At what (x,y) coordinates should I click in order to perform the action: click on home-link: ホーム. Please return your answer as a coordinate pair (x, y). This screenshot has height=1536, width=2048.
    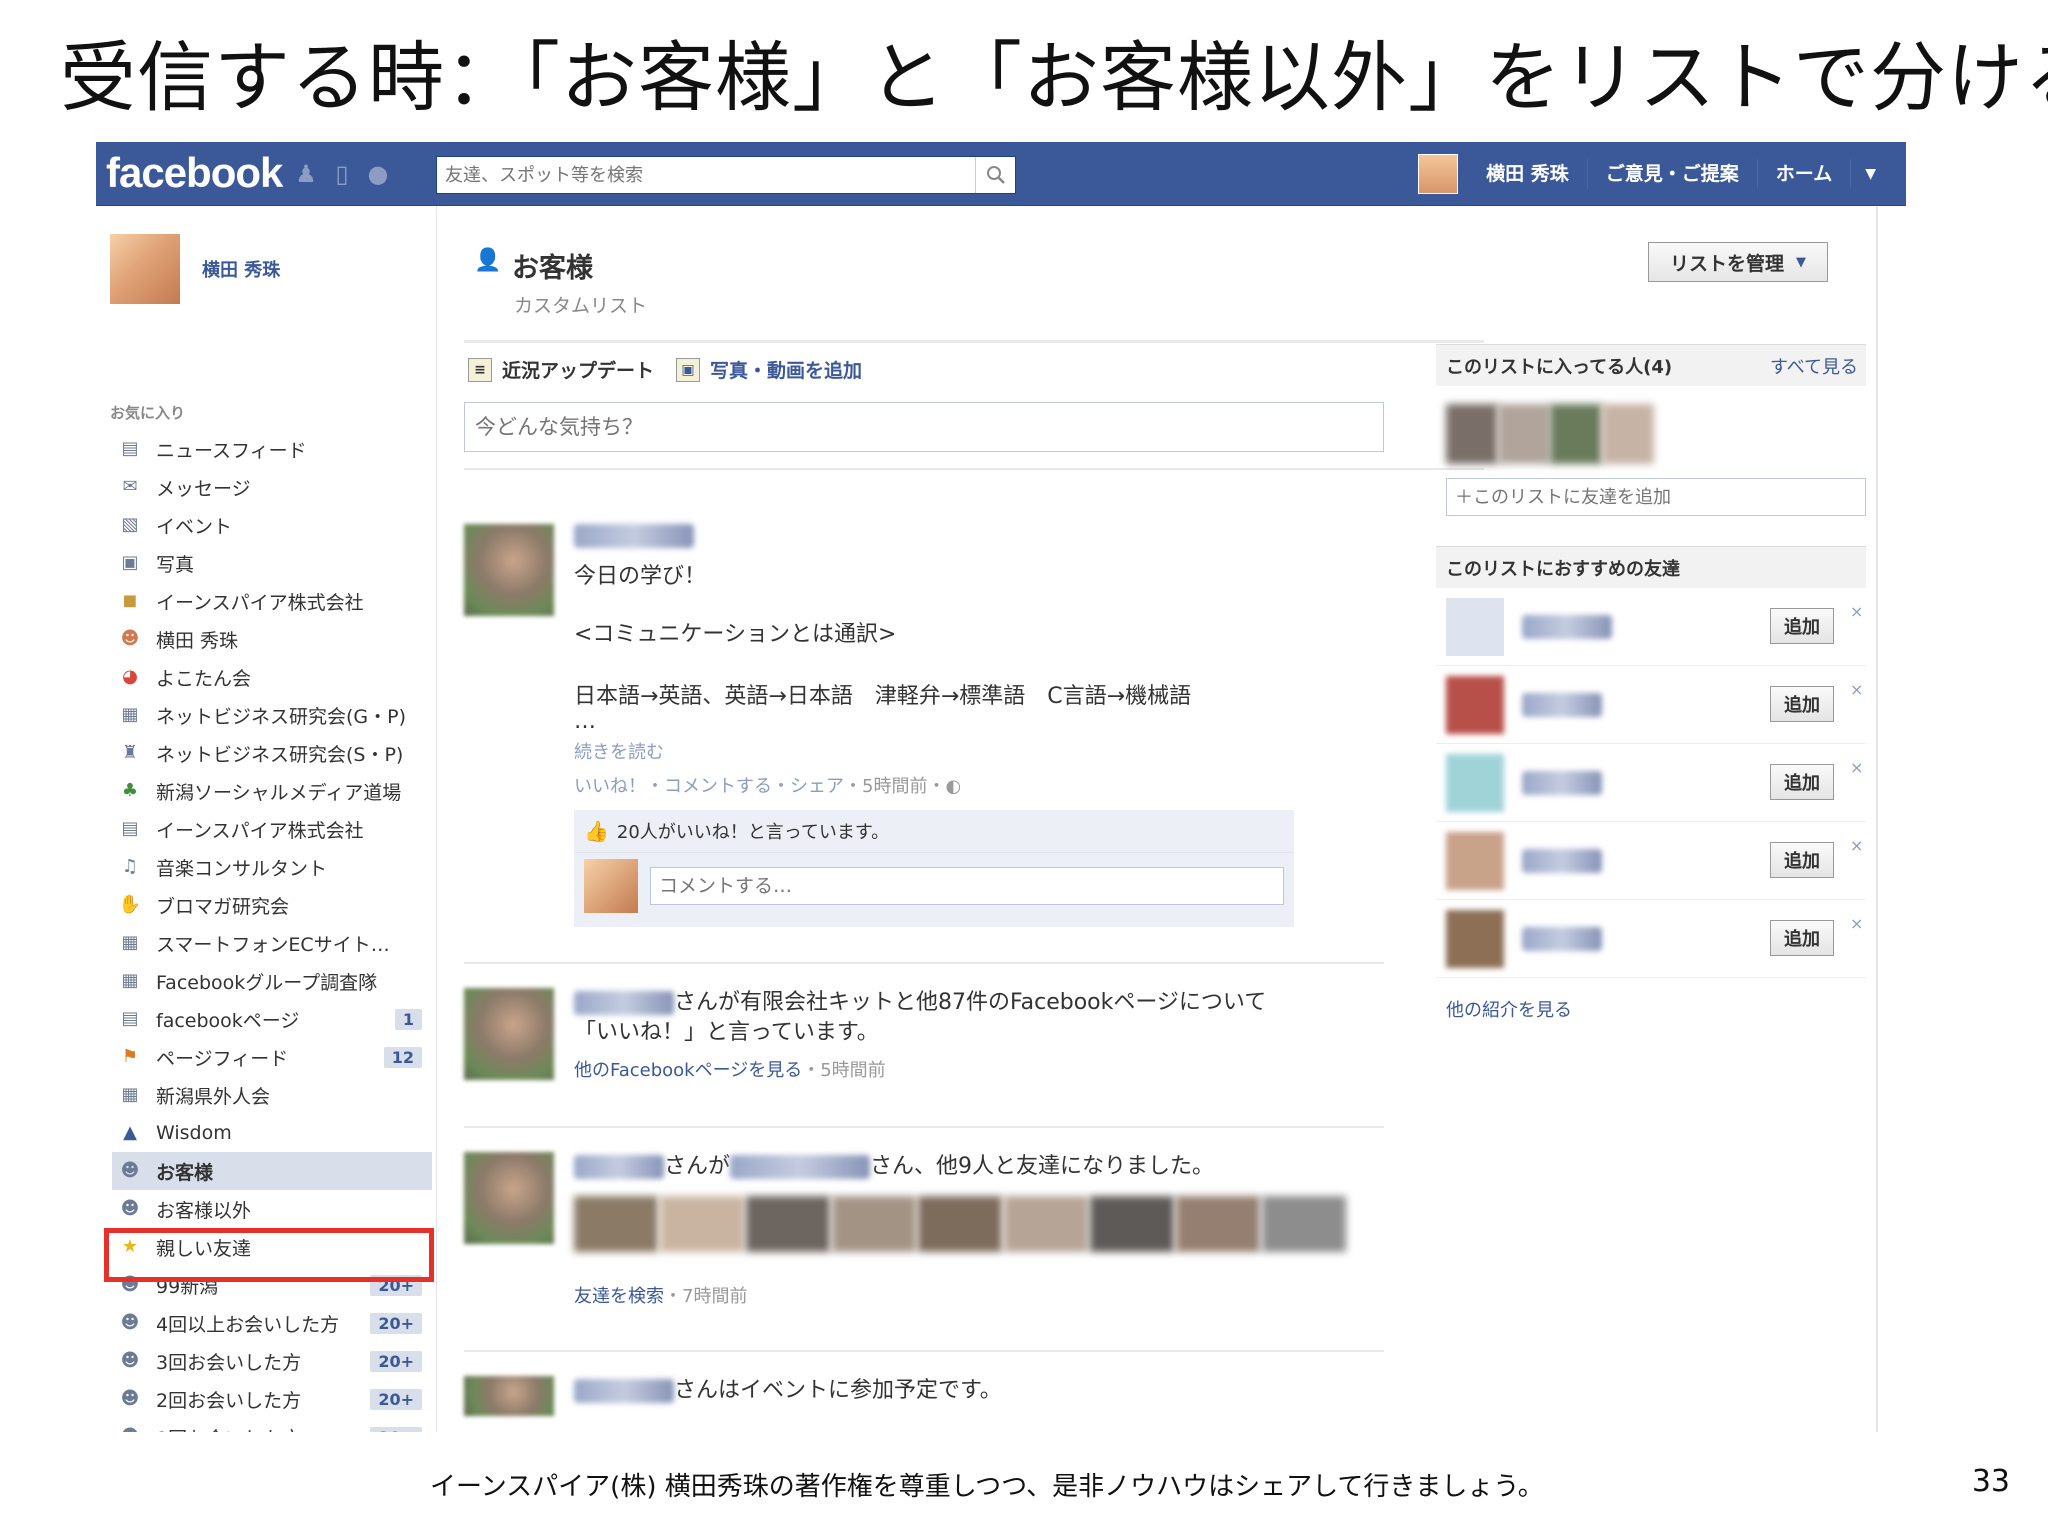
    Looking at the image, I should click on (1805, 174).